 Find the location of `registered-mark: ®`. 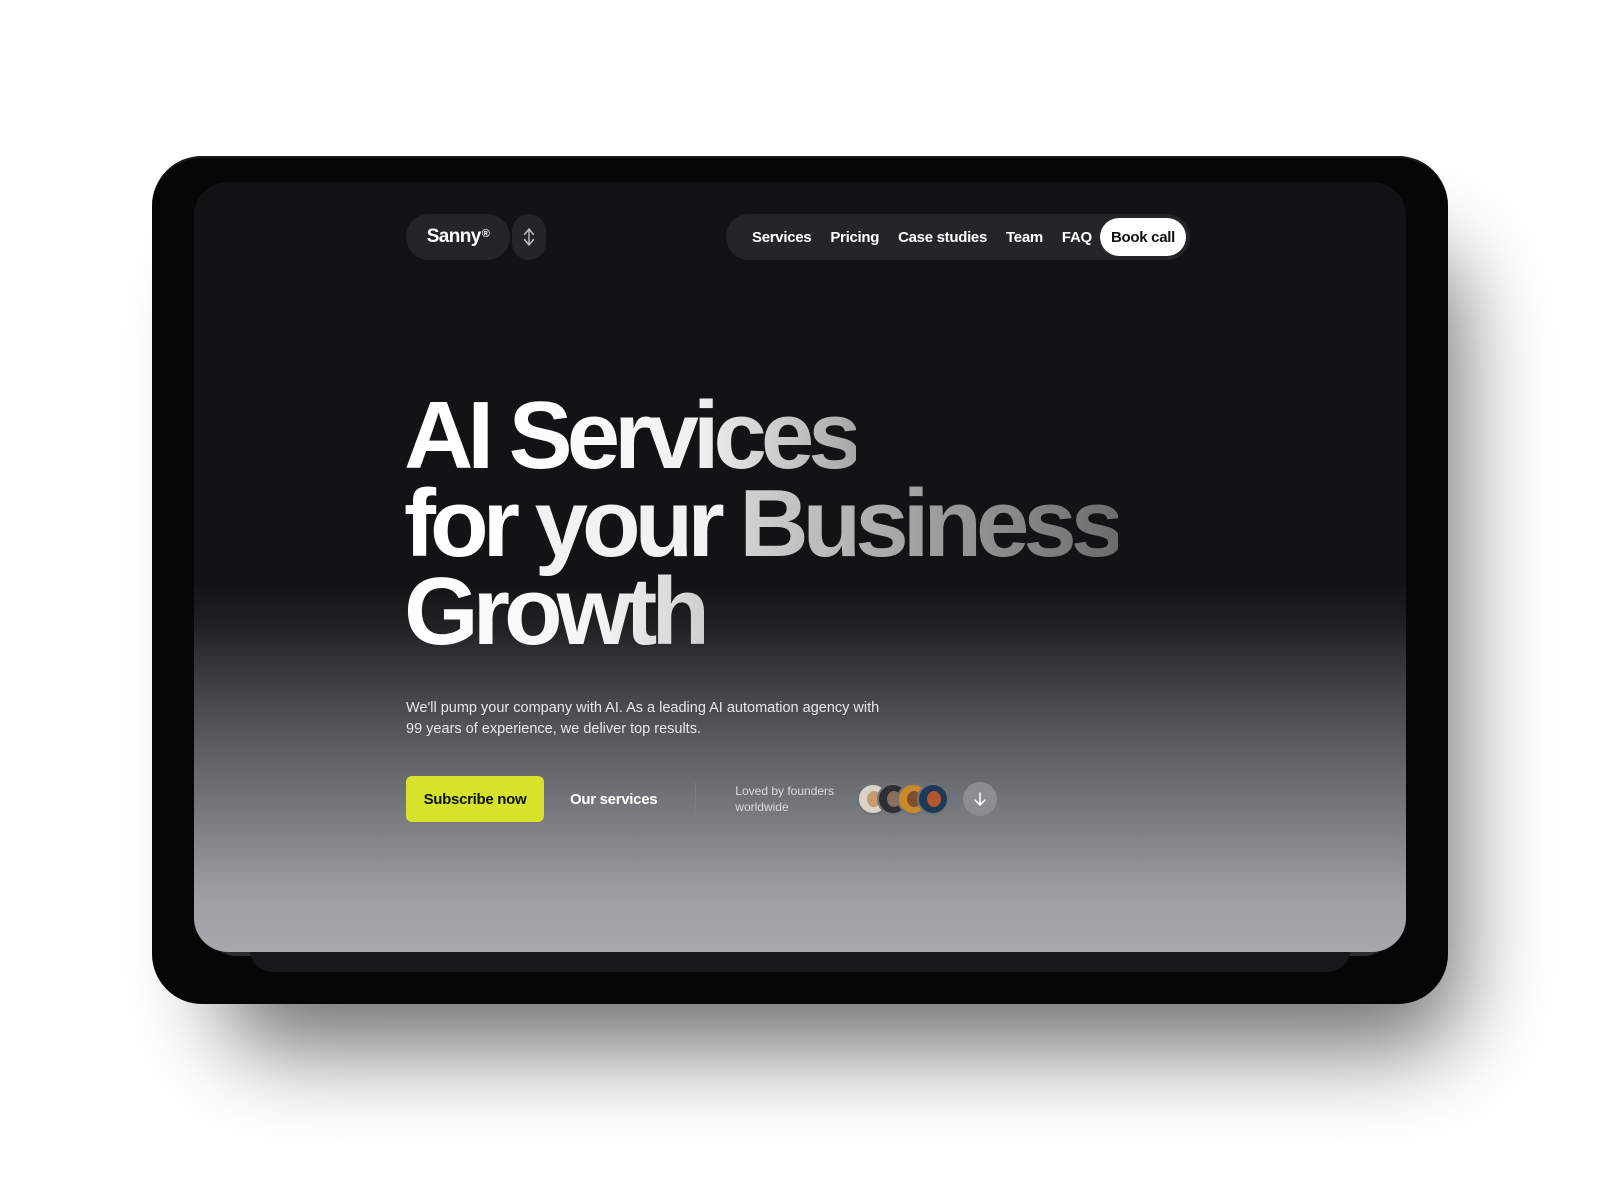

registered-mark: ® is located at coordinates (485, 234).